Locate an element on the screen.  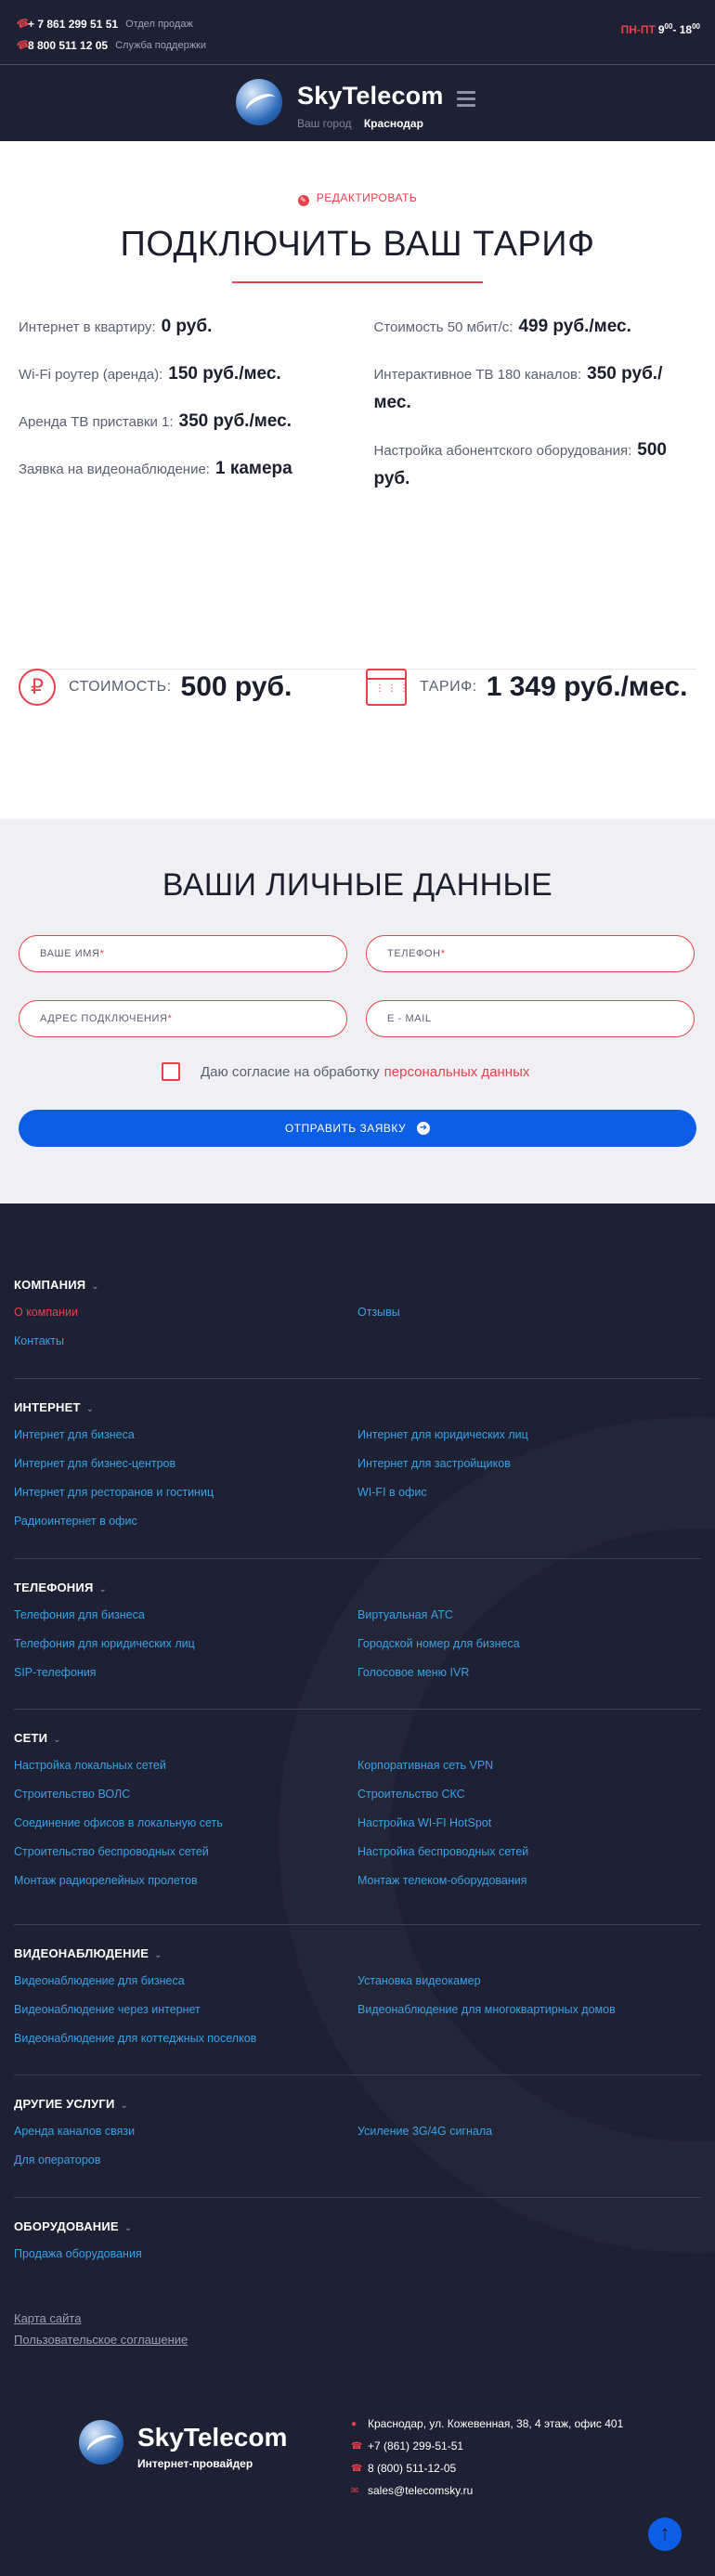
contact-phone: ☎ 8 (800) 511-12-05 is located at coordinates (487, 2468).